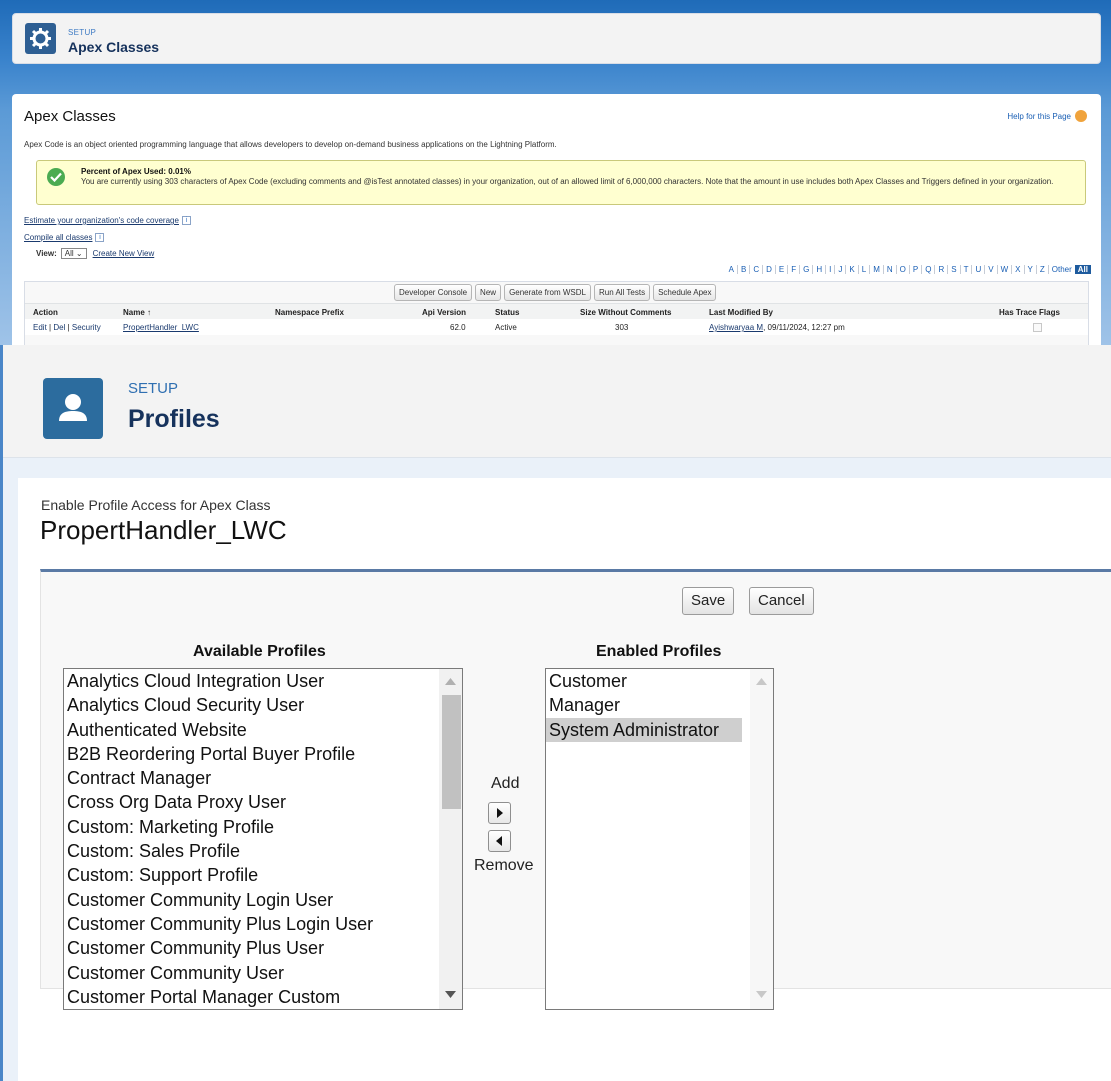  I want to click on class-name-link: PropertHandler_LWC, so click(161, 327).